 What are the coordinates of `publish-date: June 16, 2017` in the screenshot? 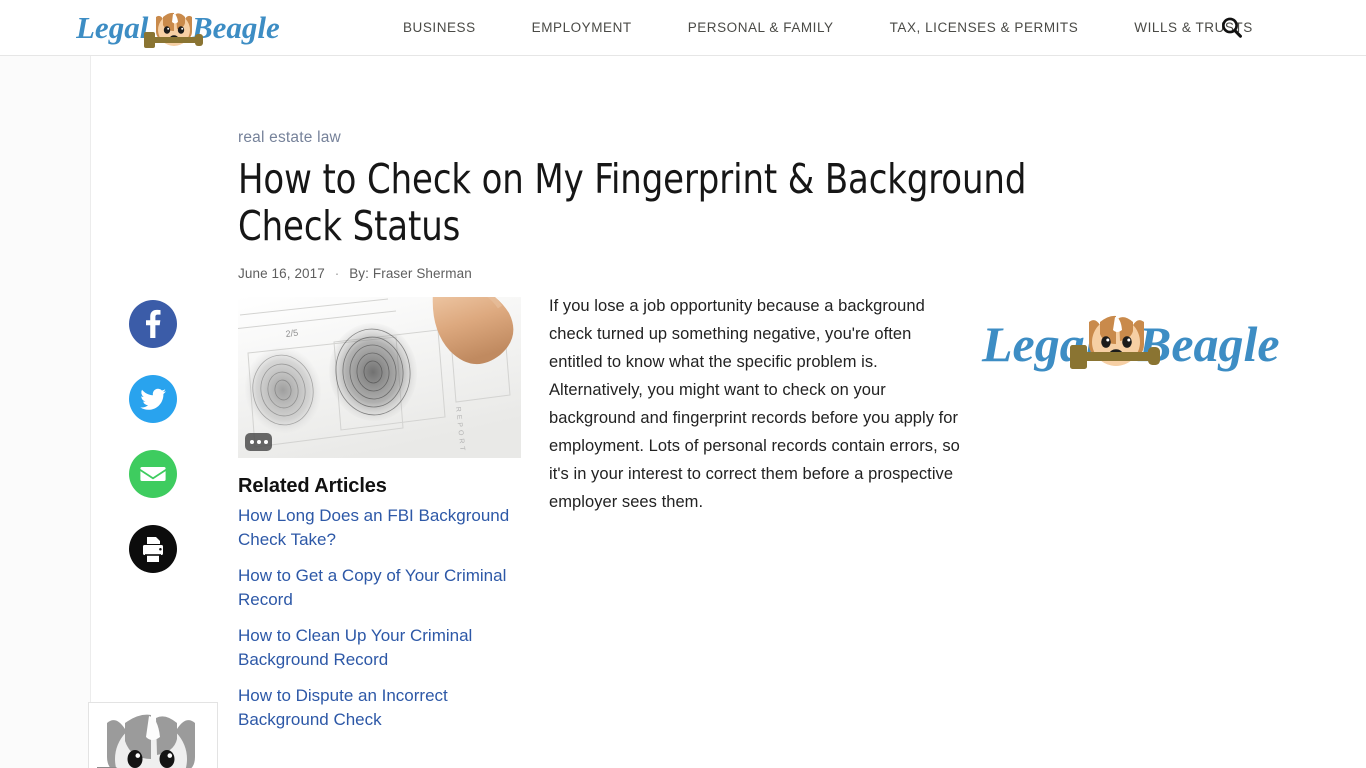 It's located at (281, 273).